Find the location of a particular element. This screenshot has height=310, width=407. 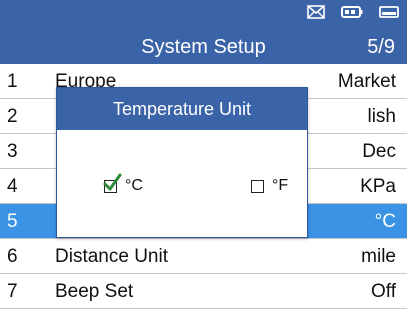

item-number: 3 is located at coordinates (12, 151).